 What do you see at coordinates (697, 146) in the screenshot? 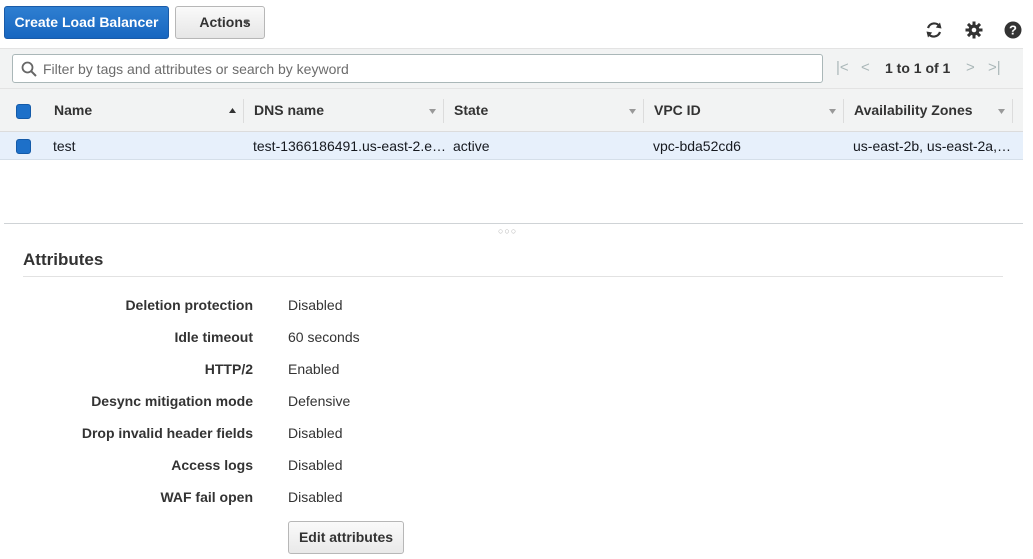
I see `cell-vpc-id: vpc-bda52cd6` at bounding box center [697, 146].